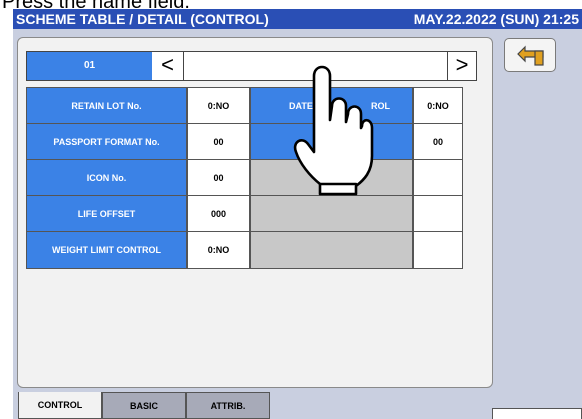 The width and height of the screenshot is (582, 419). What do you see at coordinates (228, 405) in the screenshot?
I see `tab-attrib: ATTRIB.` at bounding box center [228, 405].